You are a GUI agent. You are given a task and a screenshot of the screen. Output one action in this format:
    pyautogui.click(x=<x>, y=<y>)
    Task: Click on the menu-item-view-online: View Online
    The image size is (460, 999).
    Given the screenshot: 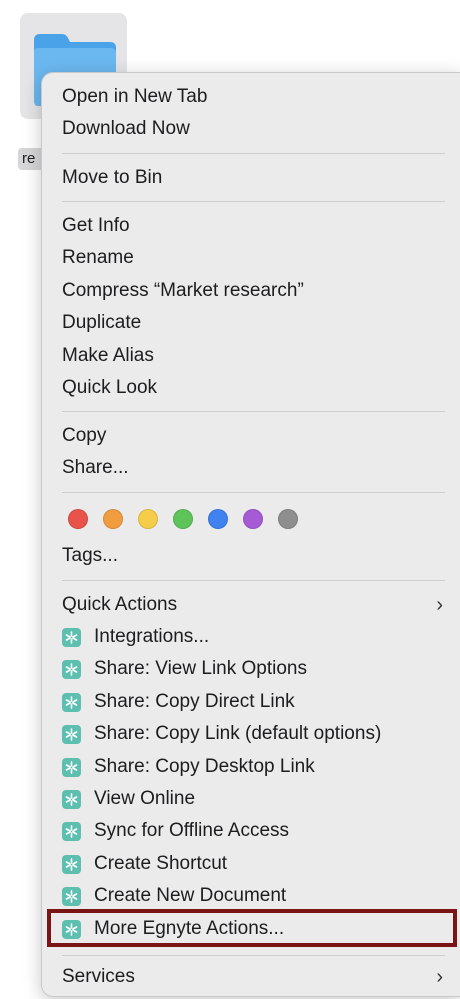 What is the action you would take?
    pyautogui.click(x=253, y=799)
    